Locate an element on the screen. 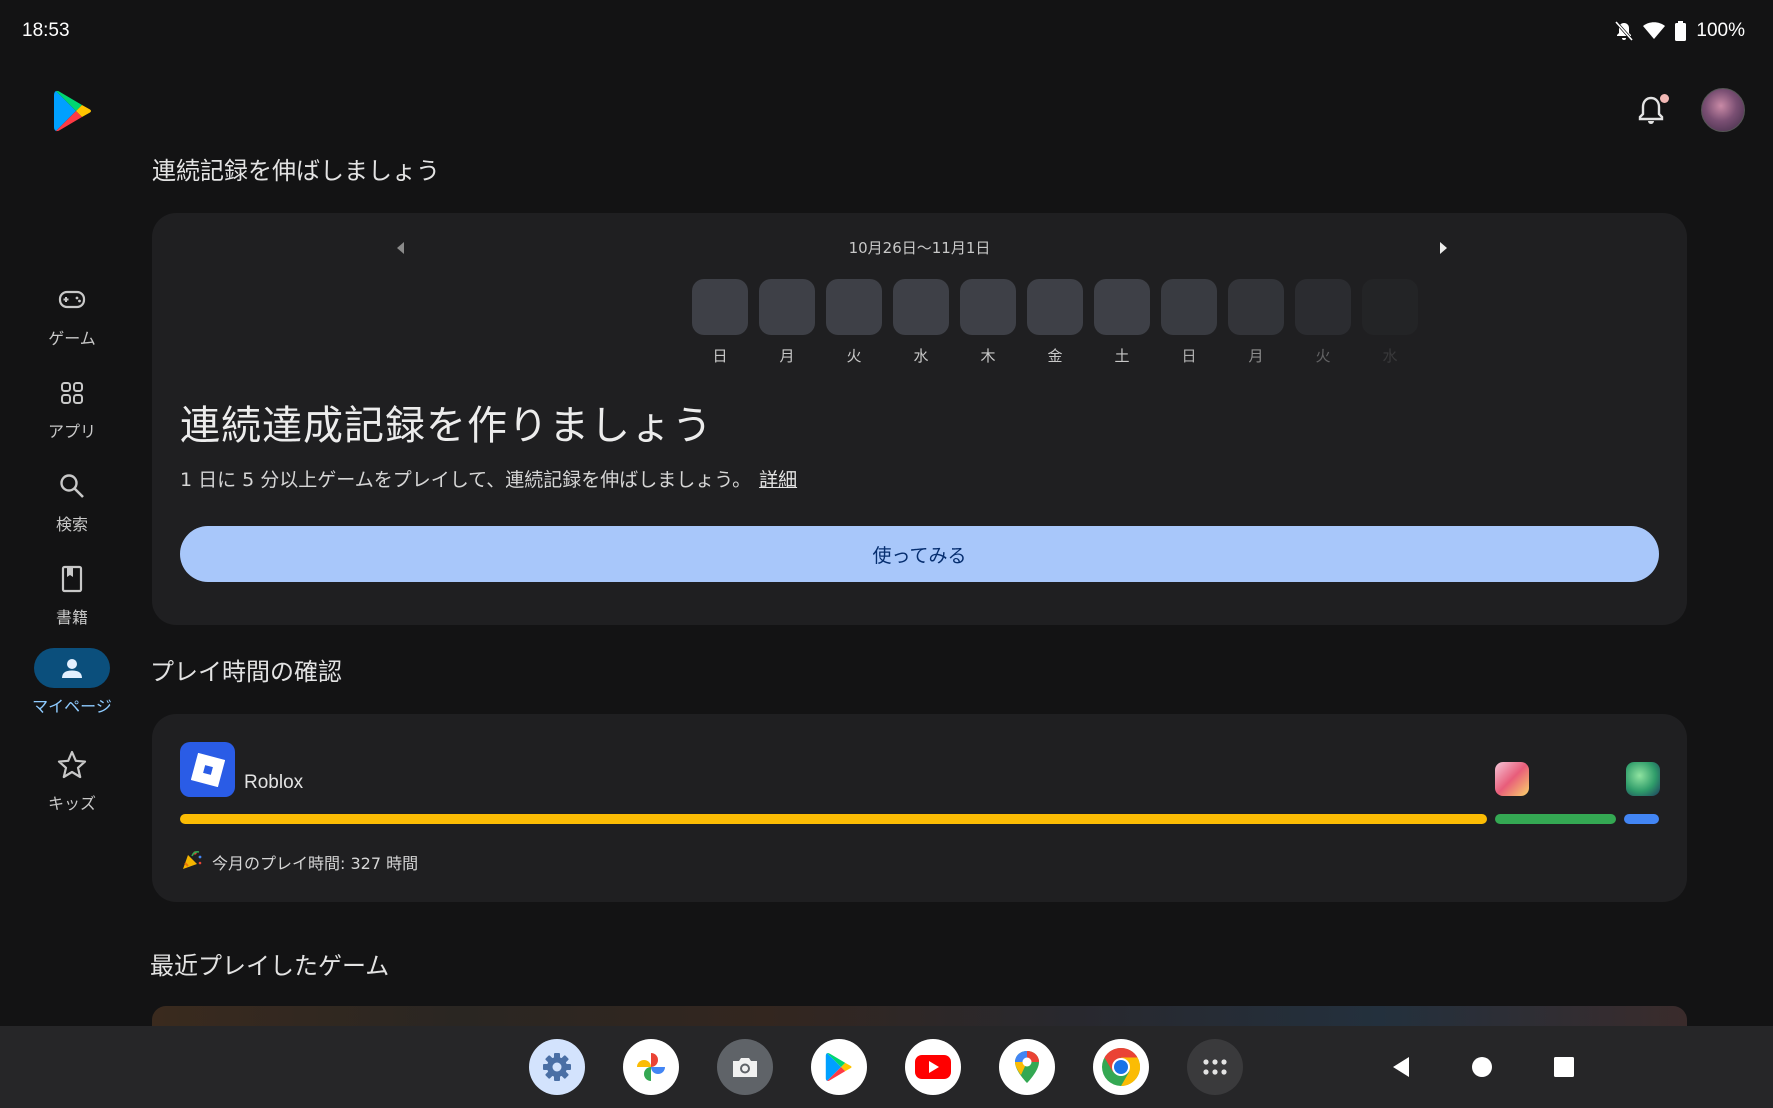  rail-item-mypage: マイページ is located at coordinates (72, 682).